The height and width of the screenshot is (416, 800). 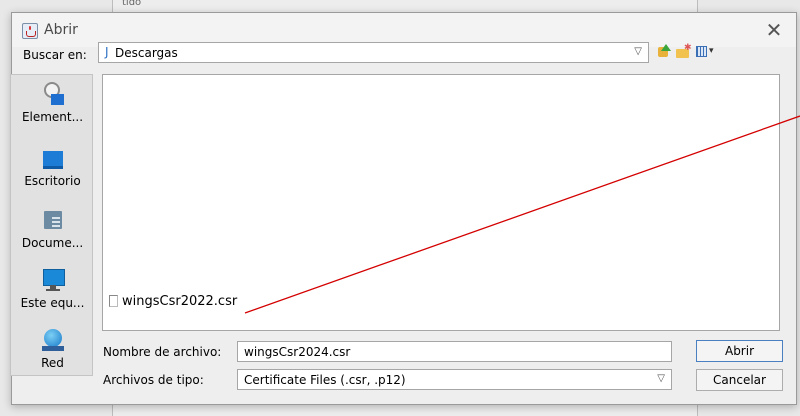 What do you see at coordinates (664, 52) in the screenshot?
I see `up-folder-icon` at bounding box center [664, 52].